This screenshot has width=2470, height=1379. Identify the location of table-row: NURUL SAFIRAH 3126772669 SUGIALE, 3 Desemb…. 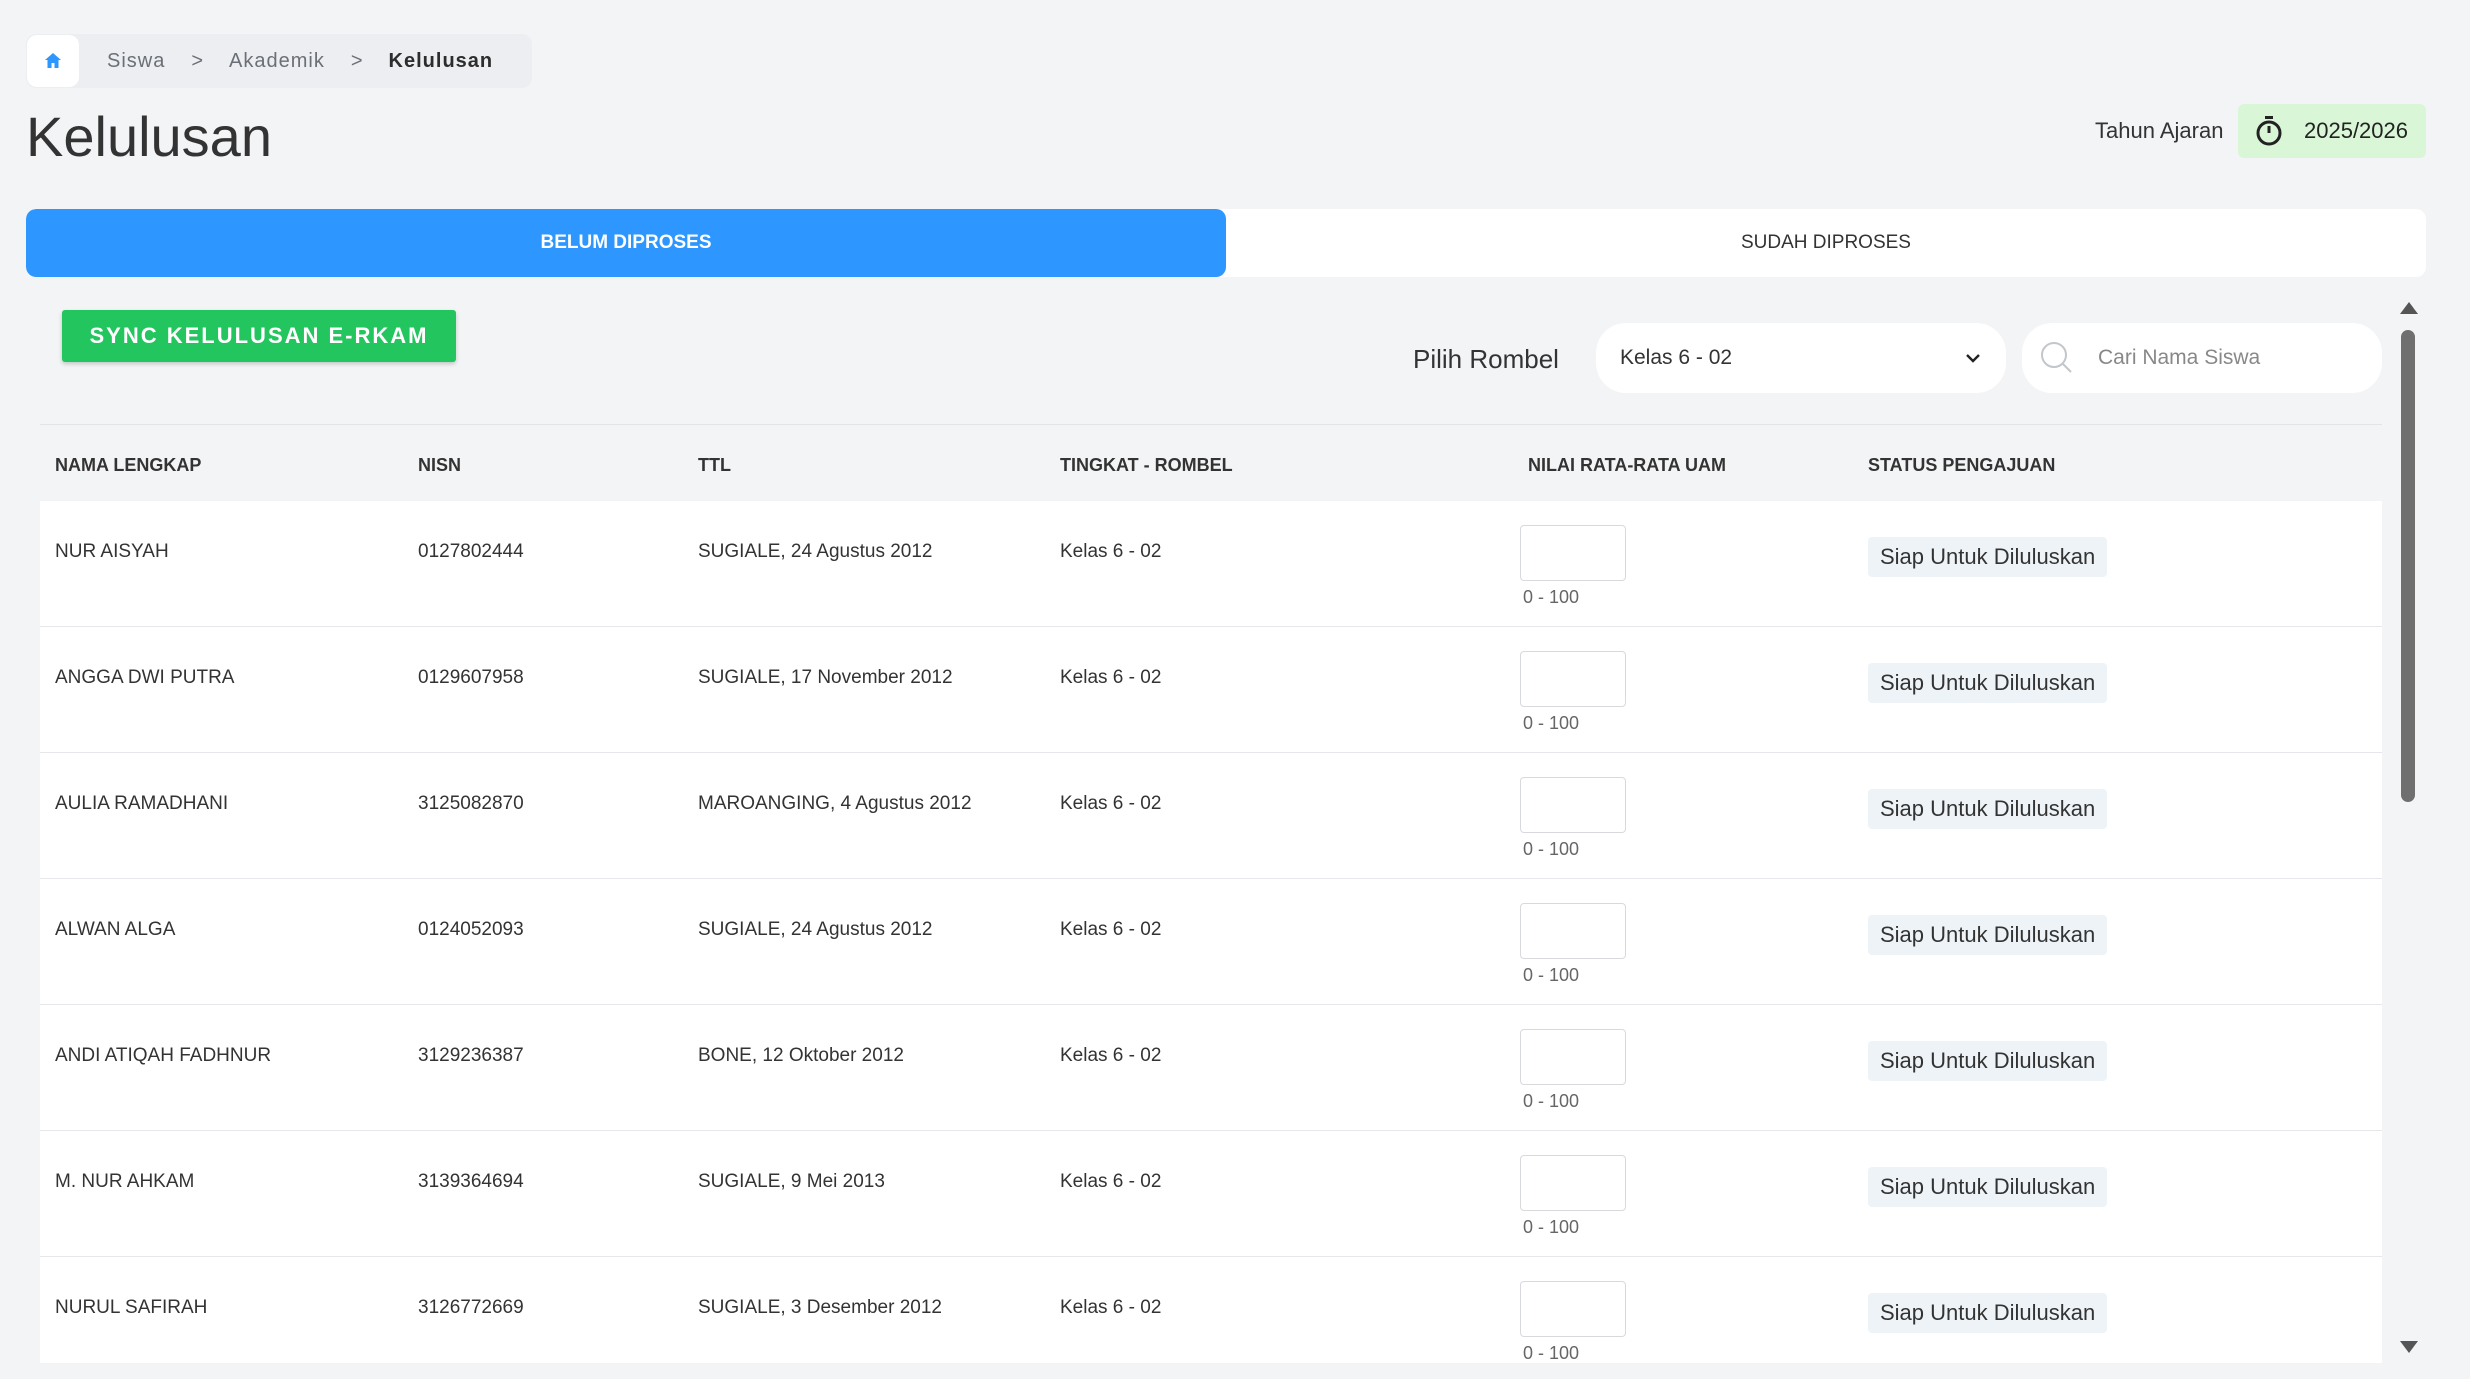
(1211, 1310).